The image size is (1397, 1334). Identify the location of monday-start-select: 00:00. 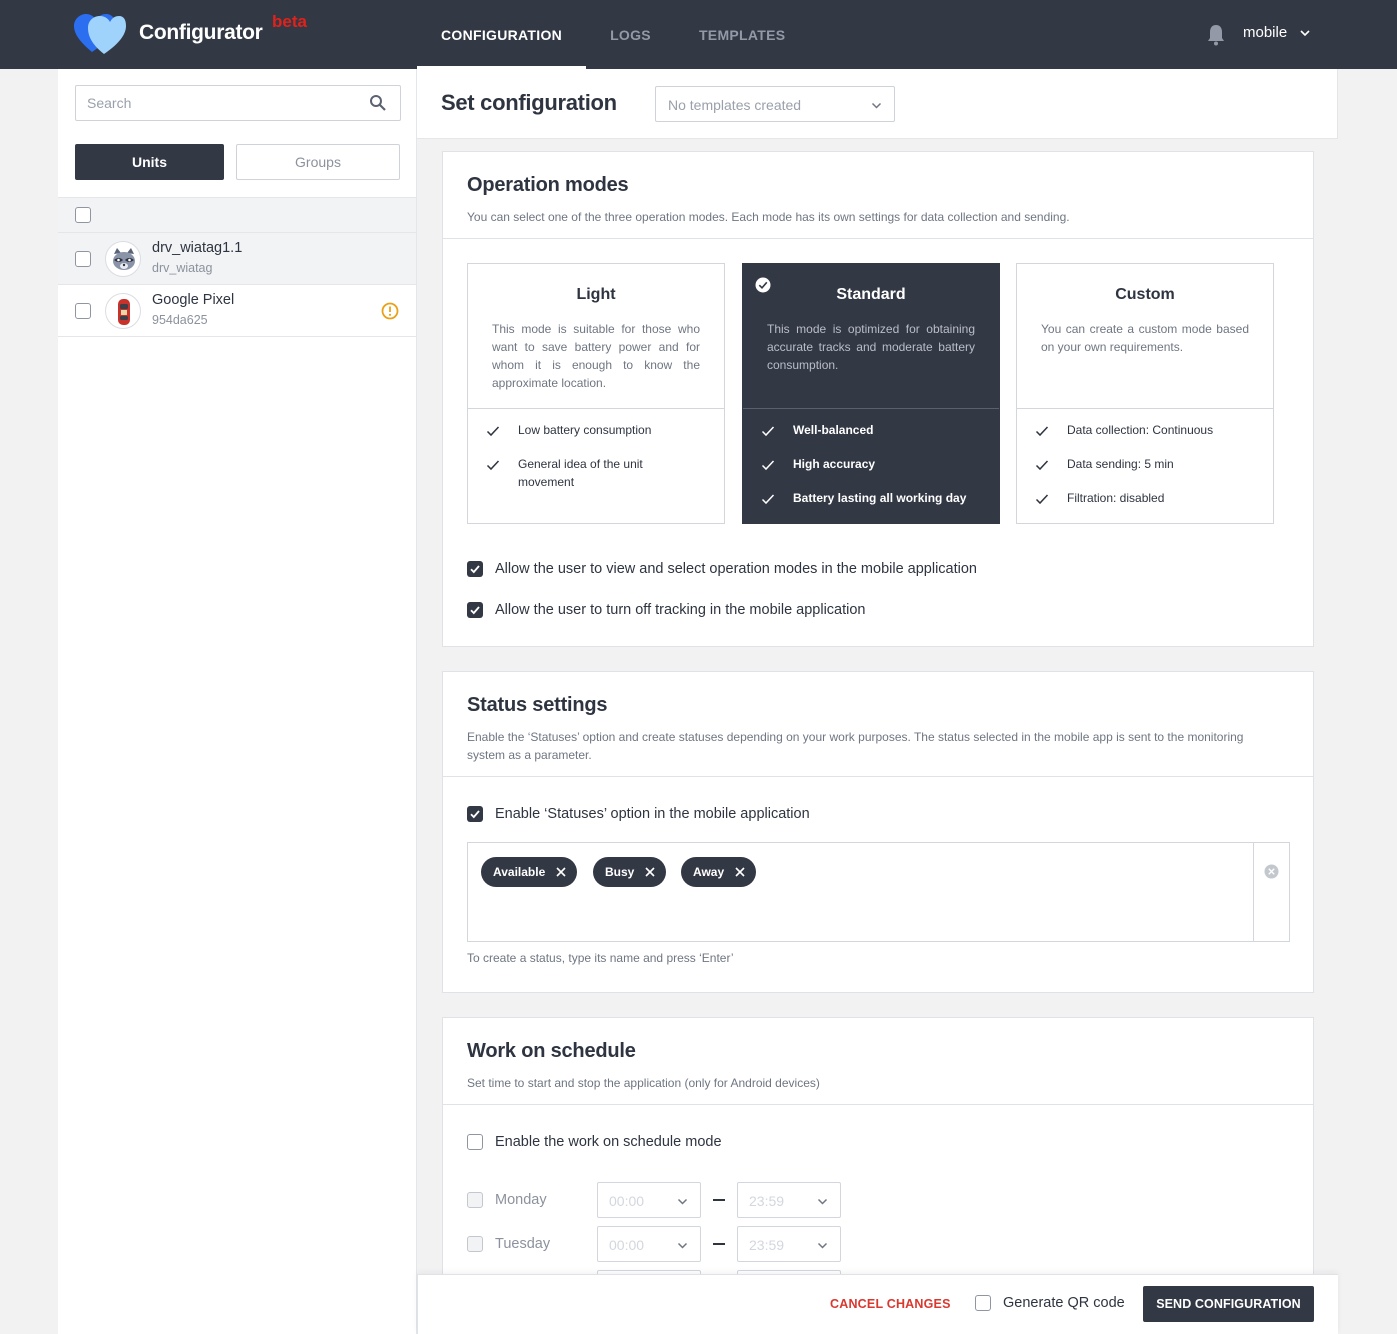
(649, 1200).